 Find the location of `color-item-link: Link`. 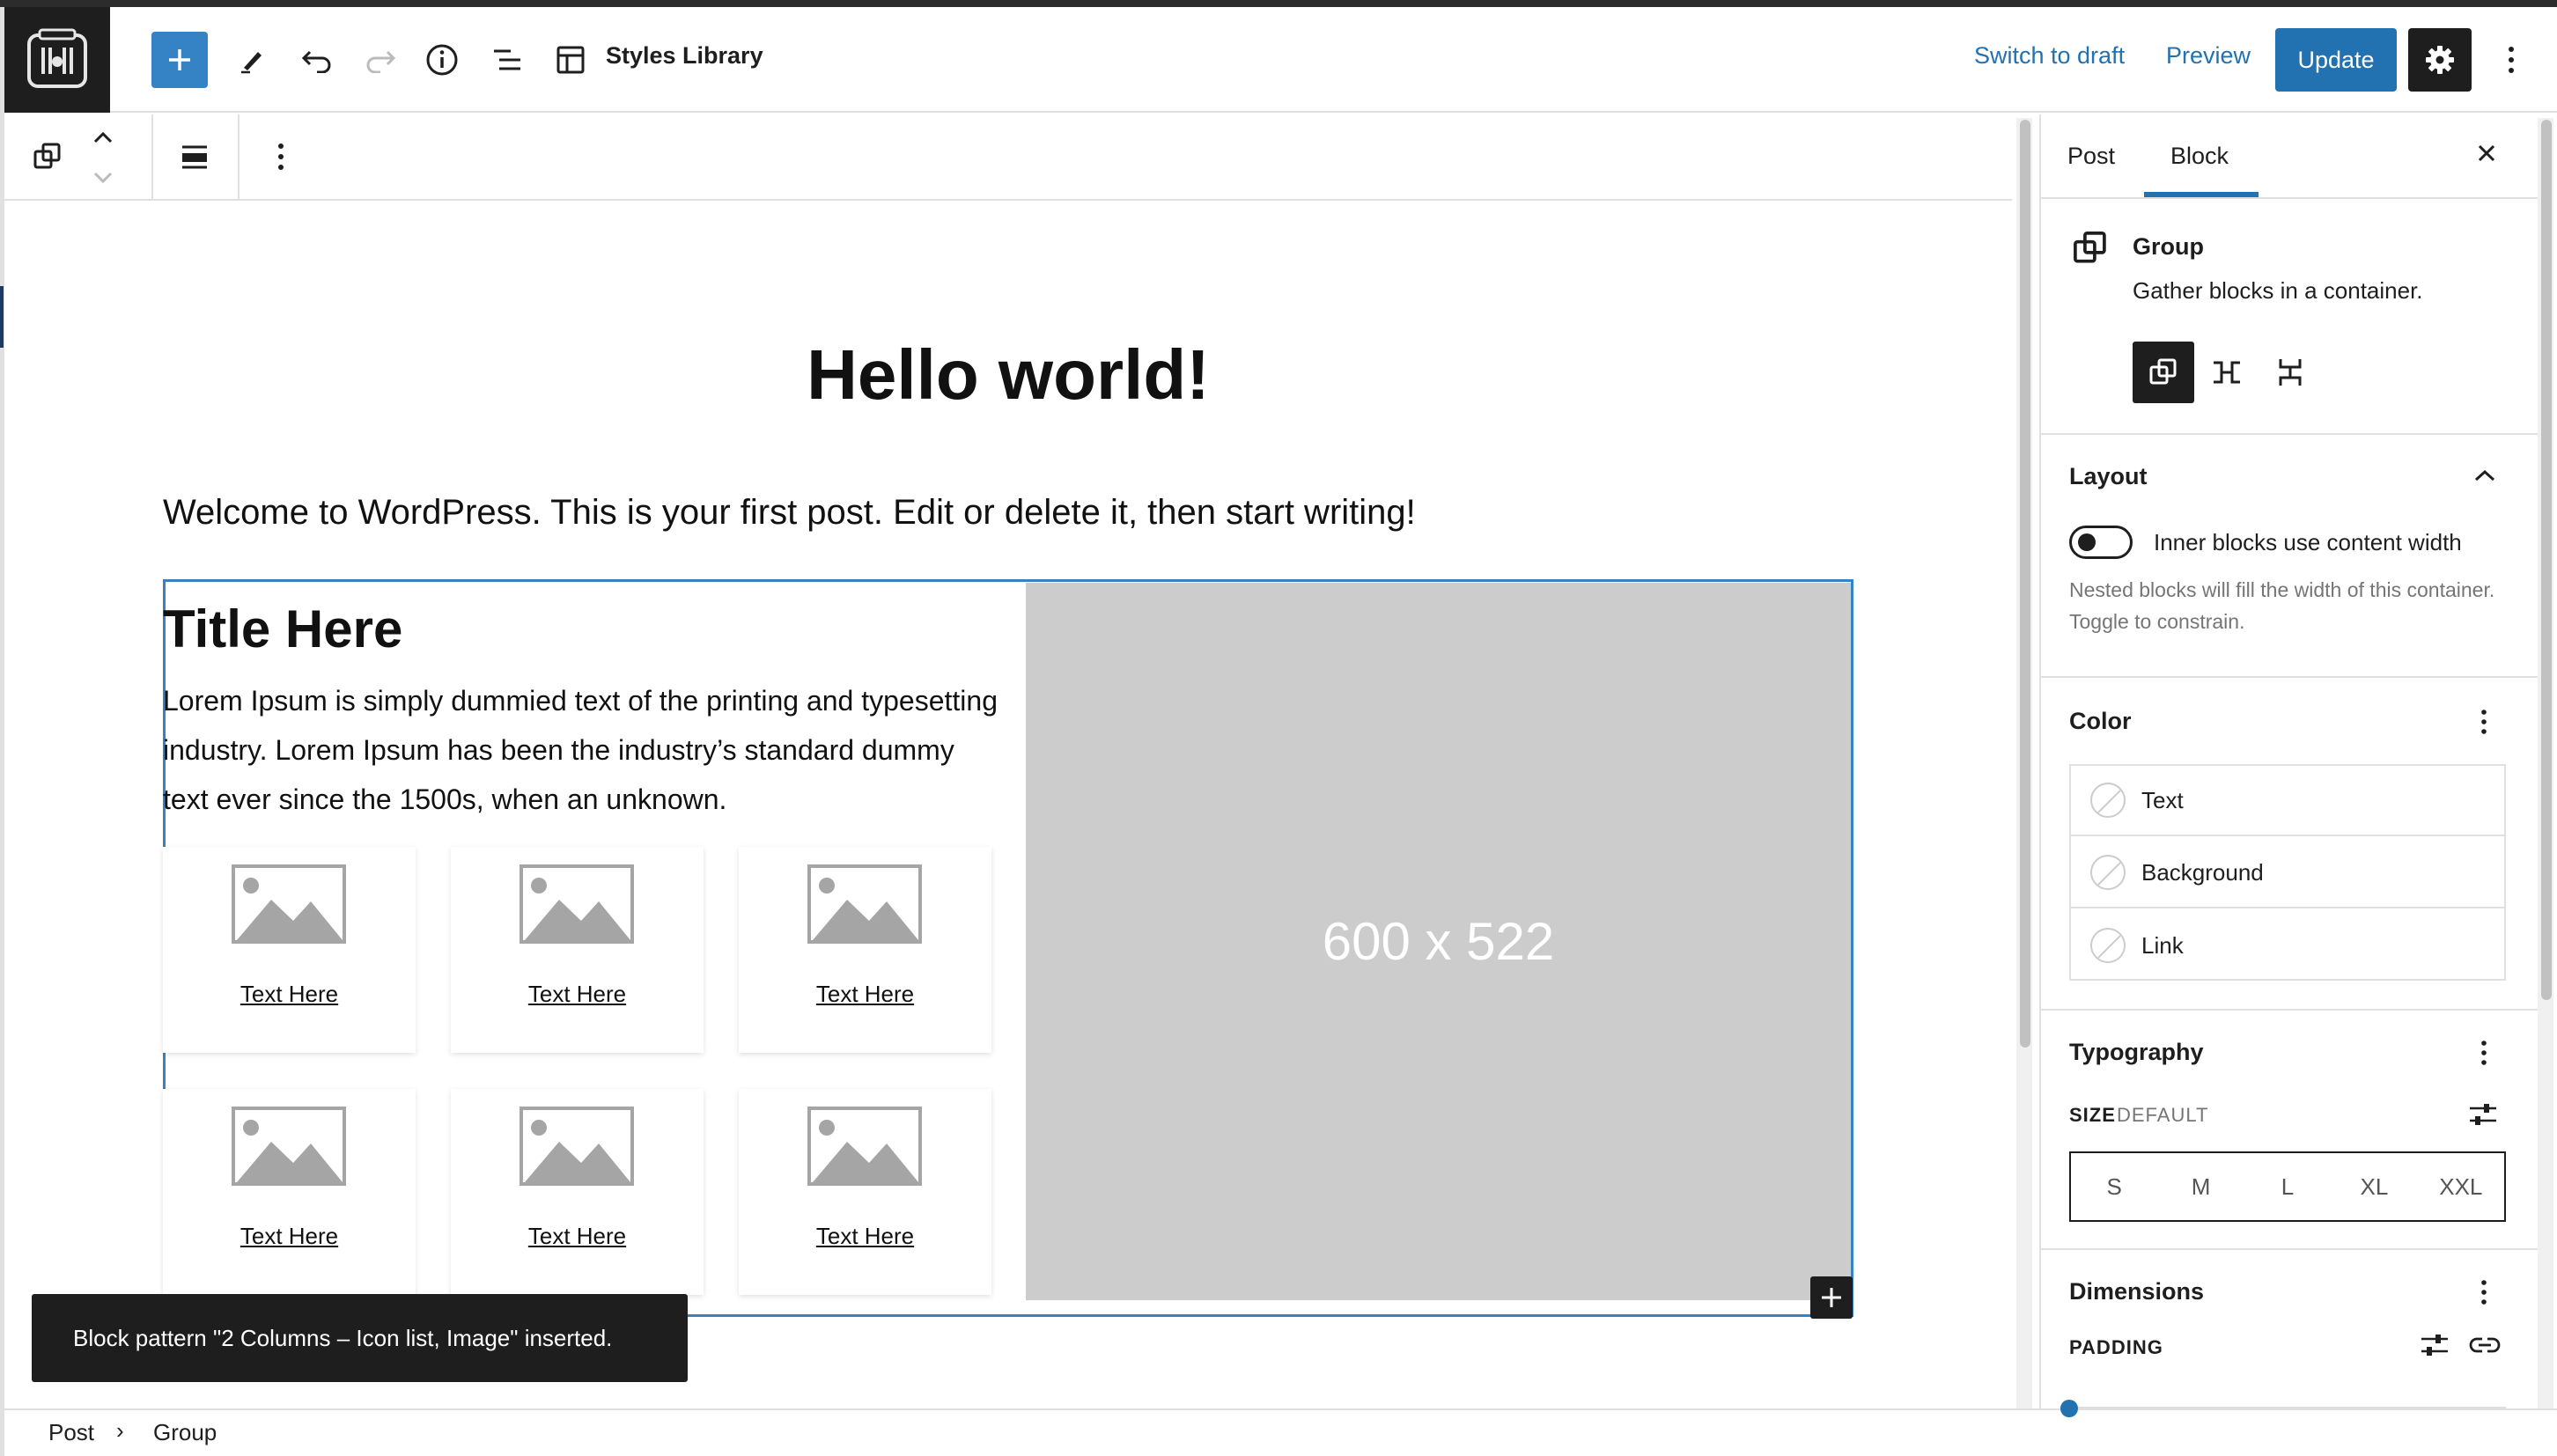

color-item-link: Link is located at coordinates (2287, 946).